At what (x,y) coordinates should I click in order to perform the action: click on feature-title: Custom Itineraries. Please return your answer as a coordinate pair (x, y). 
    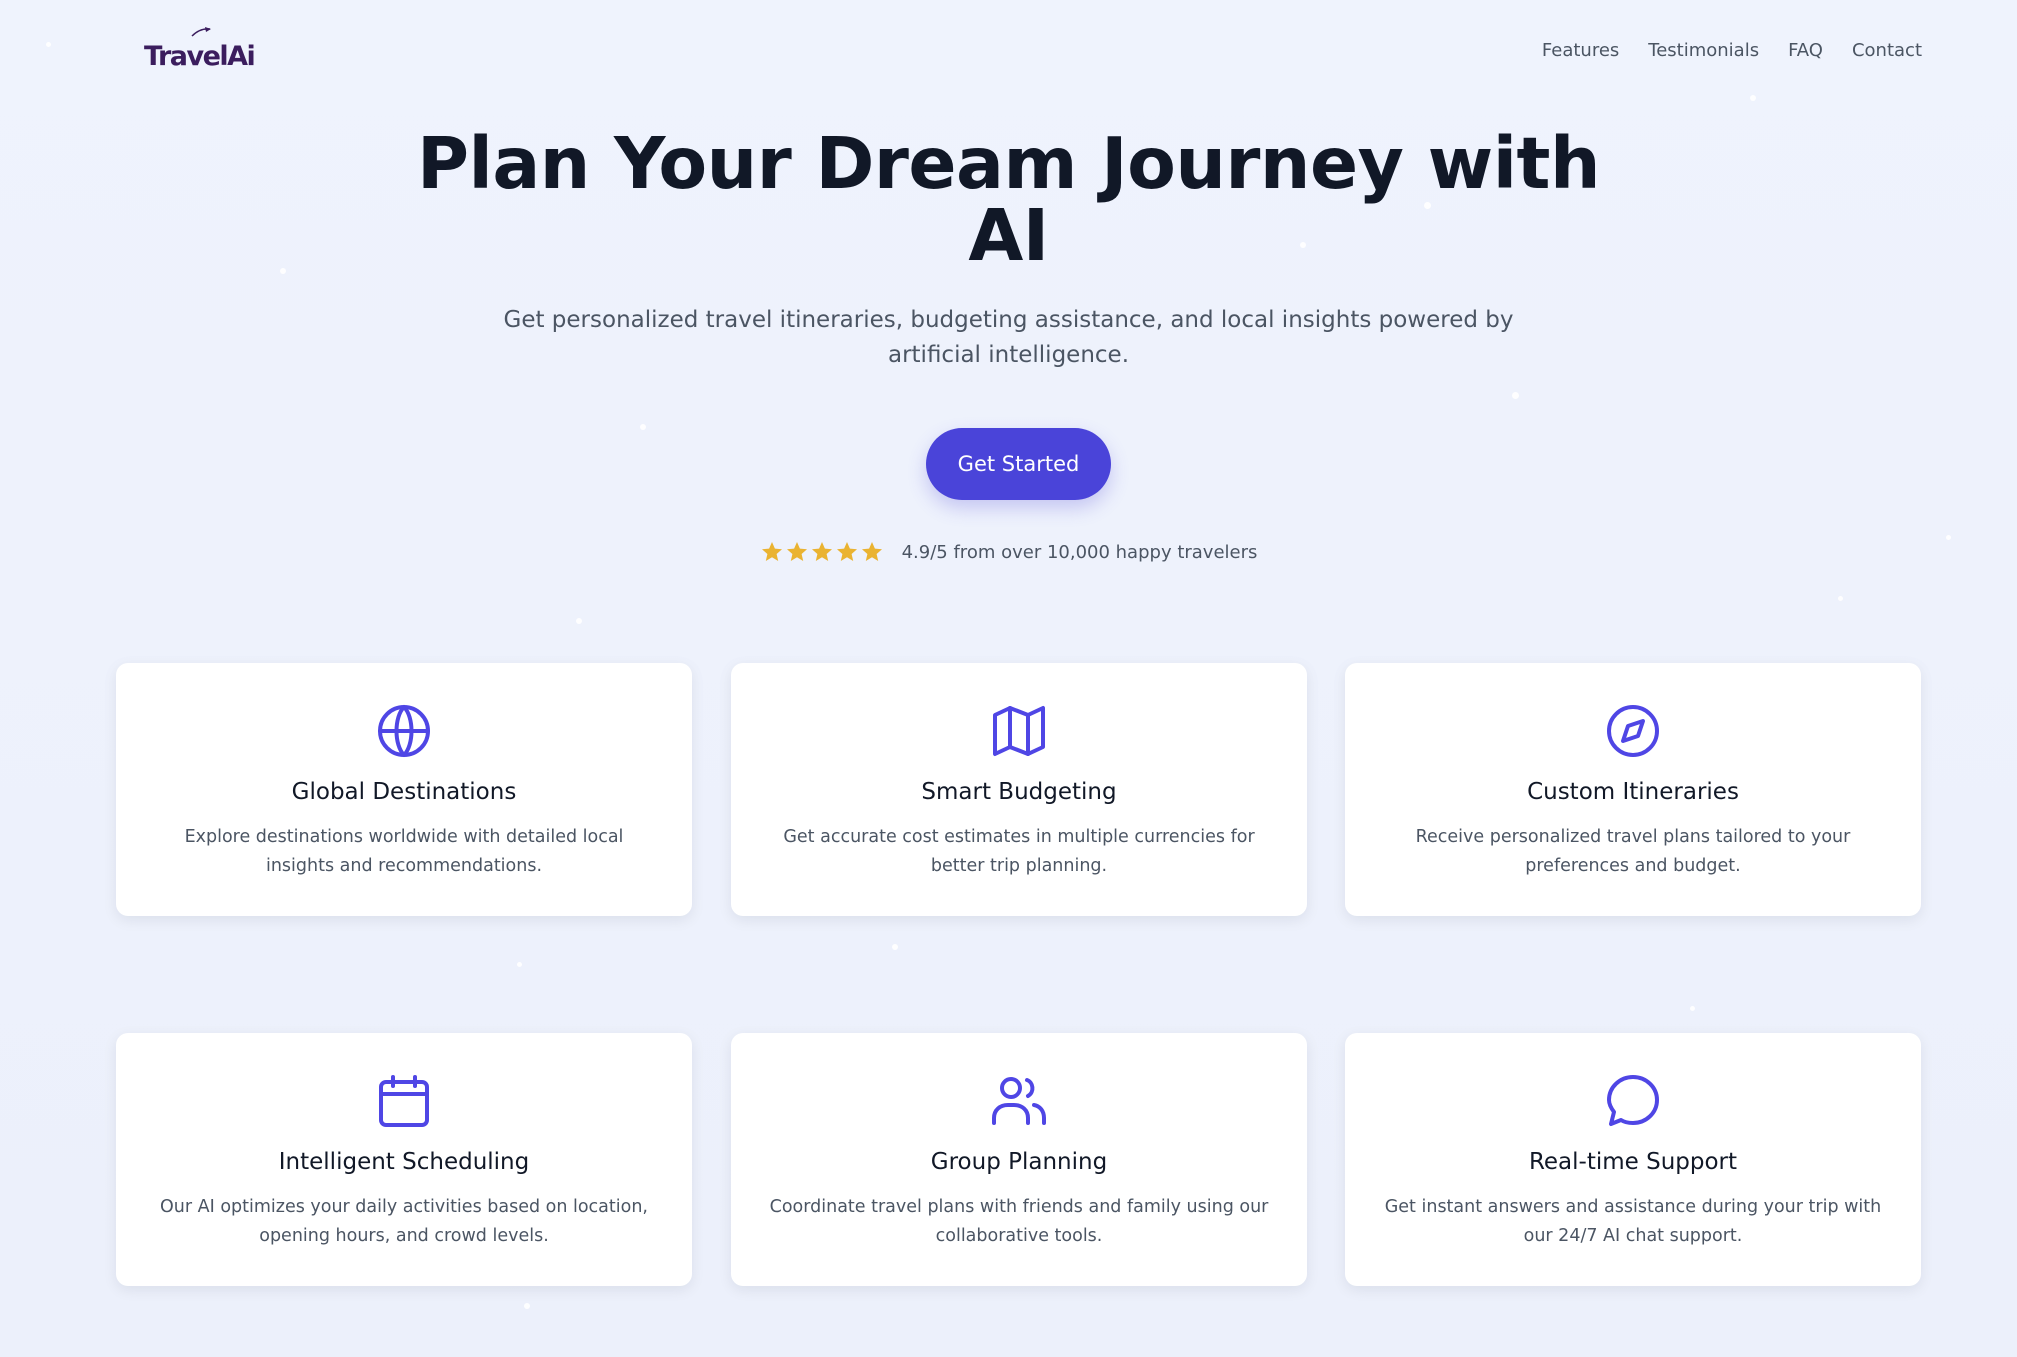
    Looking at the image, I should click on (1633, 792).